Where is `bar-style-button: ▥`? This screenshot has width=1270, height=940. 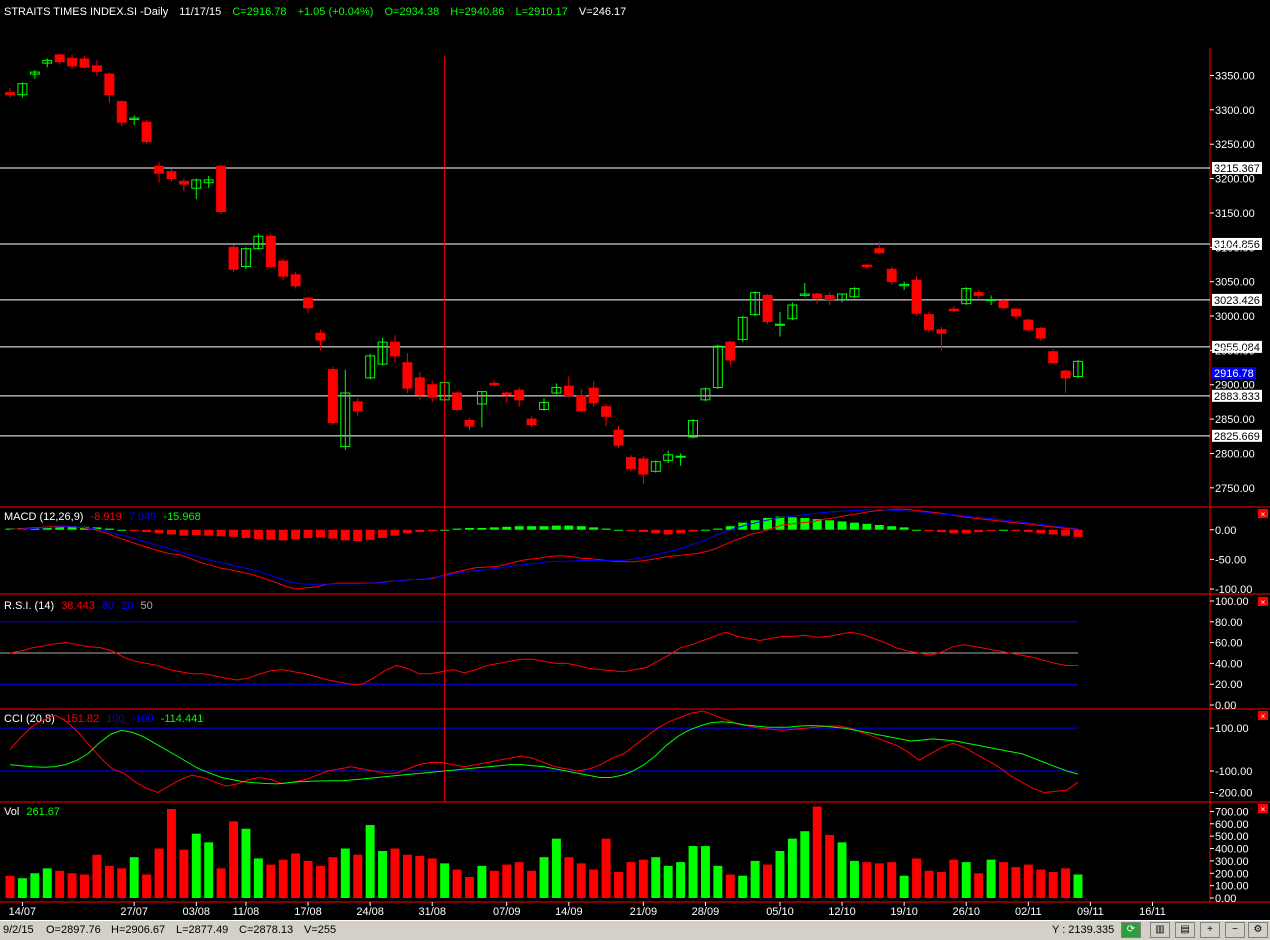
bar-style-button: ▥ is located at coordinates (1160, 930).